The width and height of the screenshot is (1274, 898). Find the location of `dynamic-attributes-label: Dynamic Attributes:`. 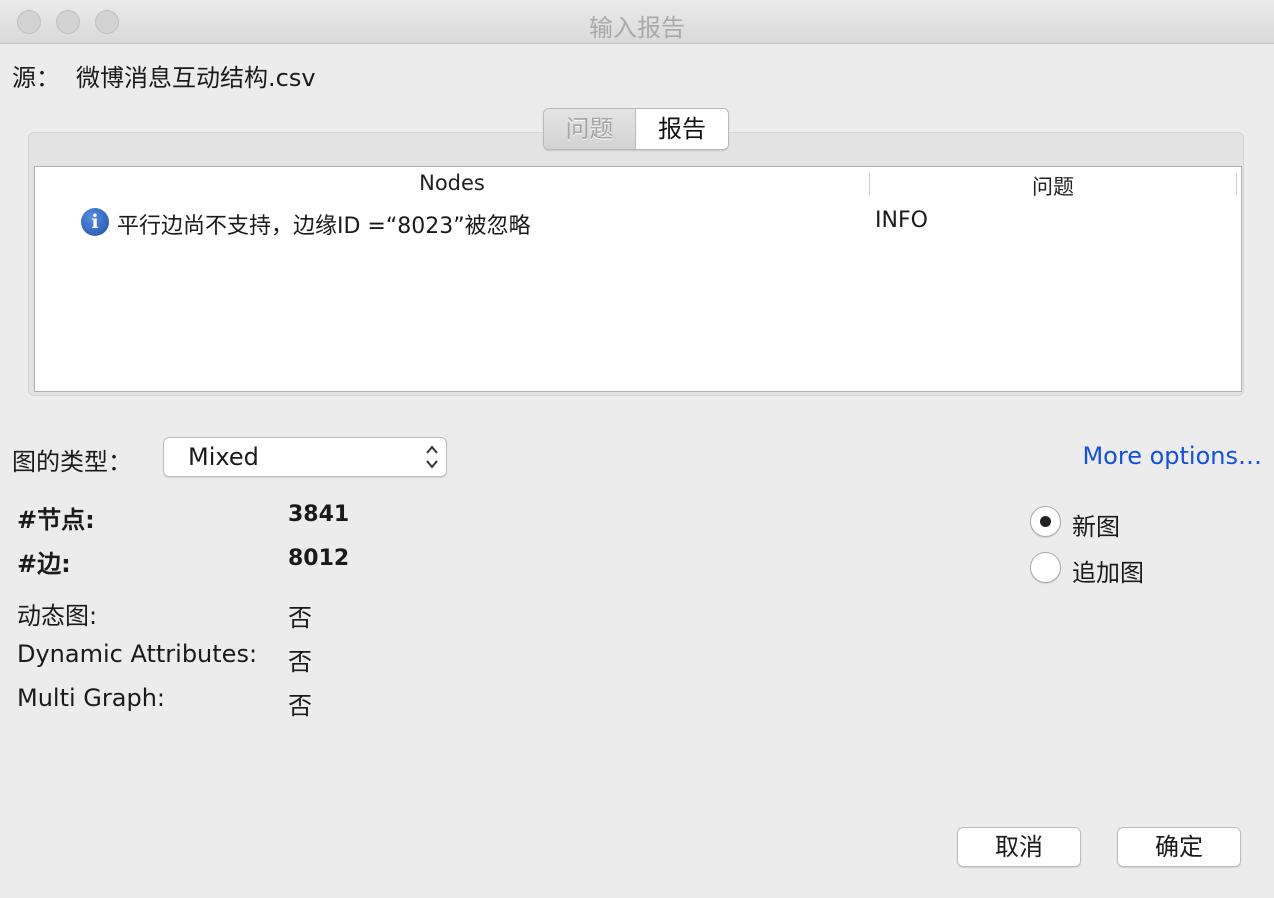

dynamic-attributes-label: Dynamic Attributes: is located at coordinates (137, 654).